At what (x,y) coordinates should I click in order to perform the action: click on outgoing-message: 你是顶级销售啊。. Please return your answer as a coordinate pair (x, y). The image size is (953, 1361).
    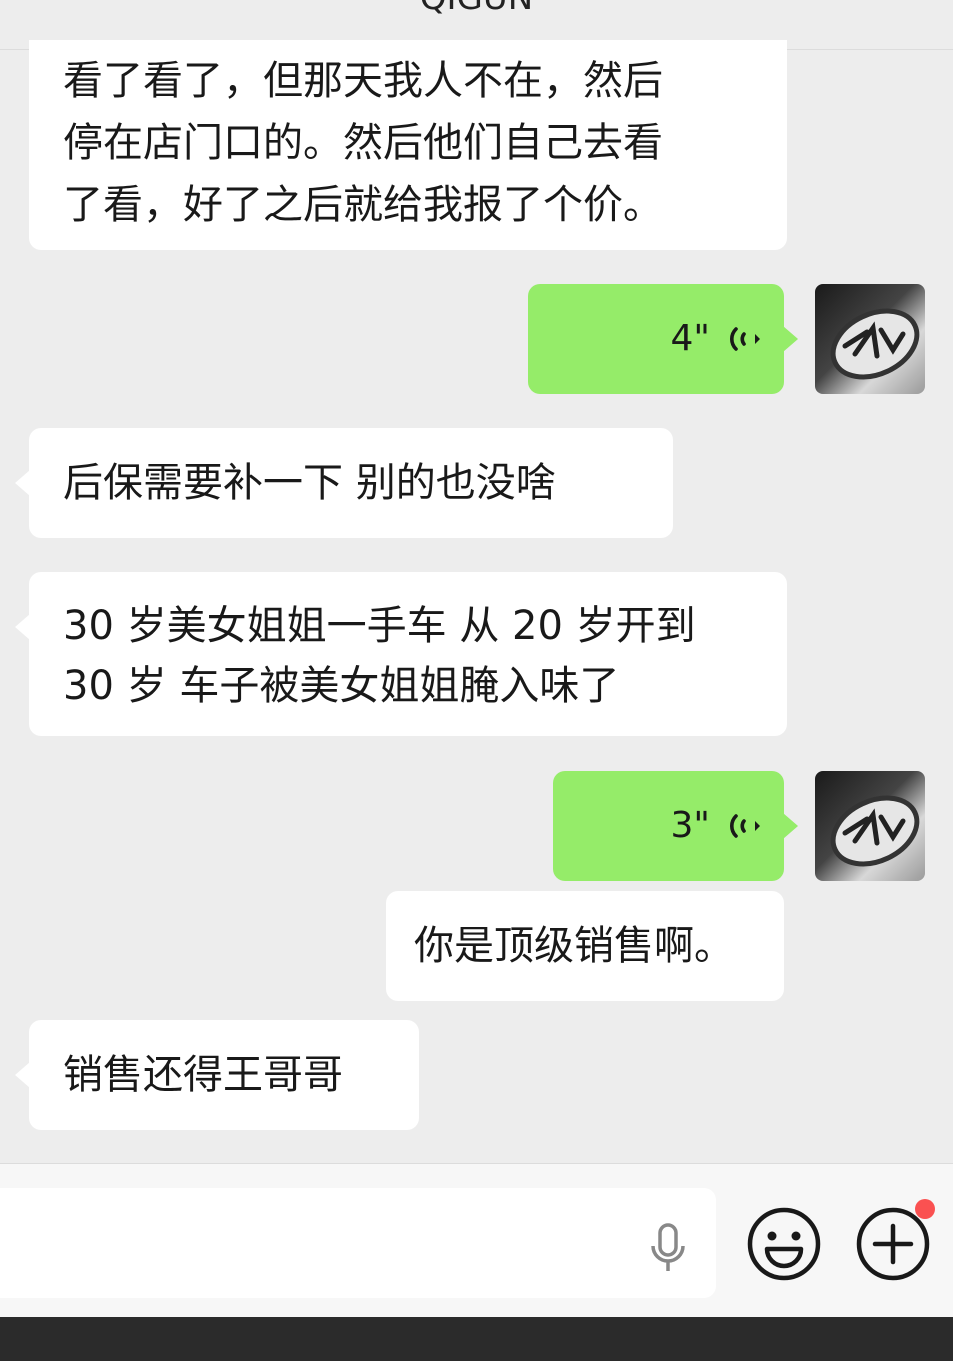
    Looking at the image, I should click on (585, 946).